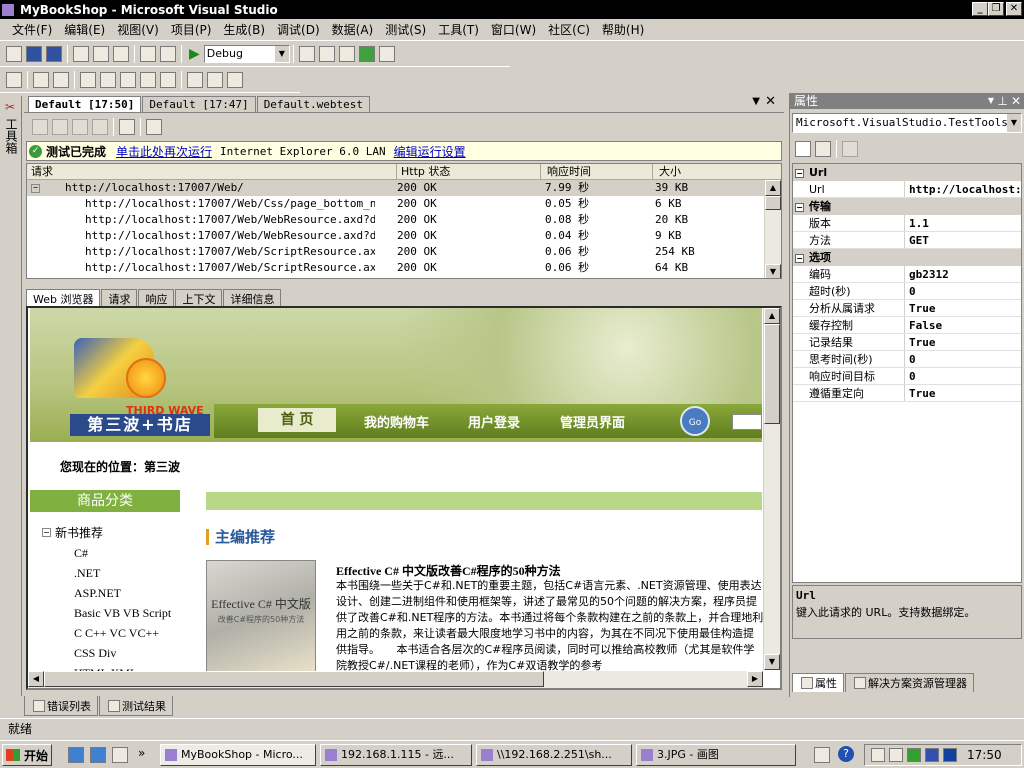 The image size is (1024, 768). Describe the element at coordinates (772, 662) in the screenshot. I see `browser-scroll-down-icon: ▼` at that location.